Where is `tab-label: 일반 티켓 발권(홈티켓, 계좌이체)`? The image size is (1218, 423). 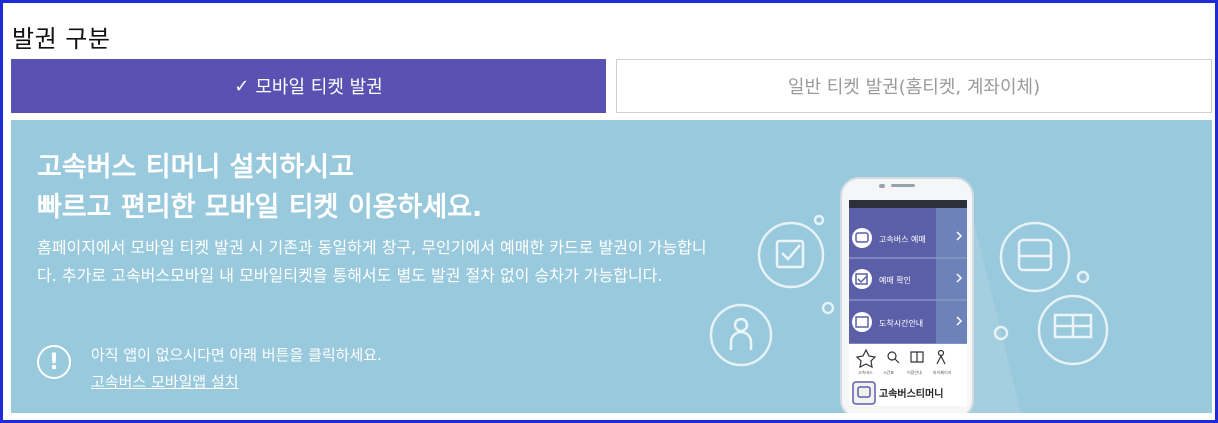 tab-label: 일반 티켓 발권(홈티켓, 계좌이체) is located at coordinates (914, 87).